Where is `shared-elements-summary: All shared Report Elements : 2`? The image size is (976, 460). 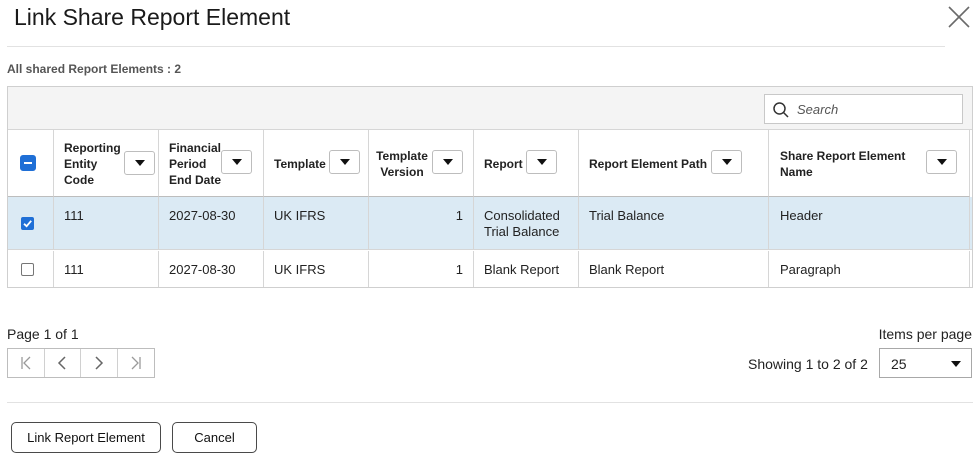 shared-elements-summary: All shared Report Elements : 2 is located at coordinates (94, 69).